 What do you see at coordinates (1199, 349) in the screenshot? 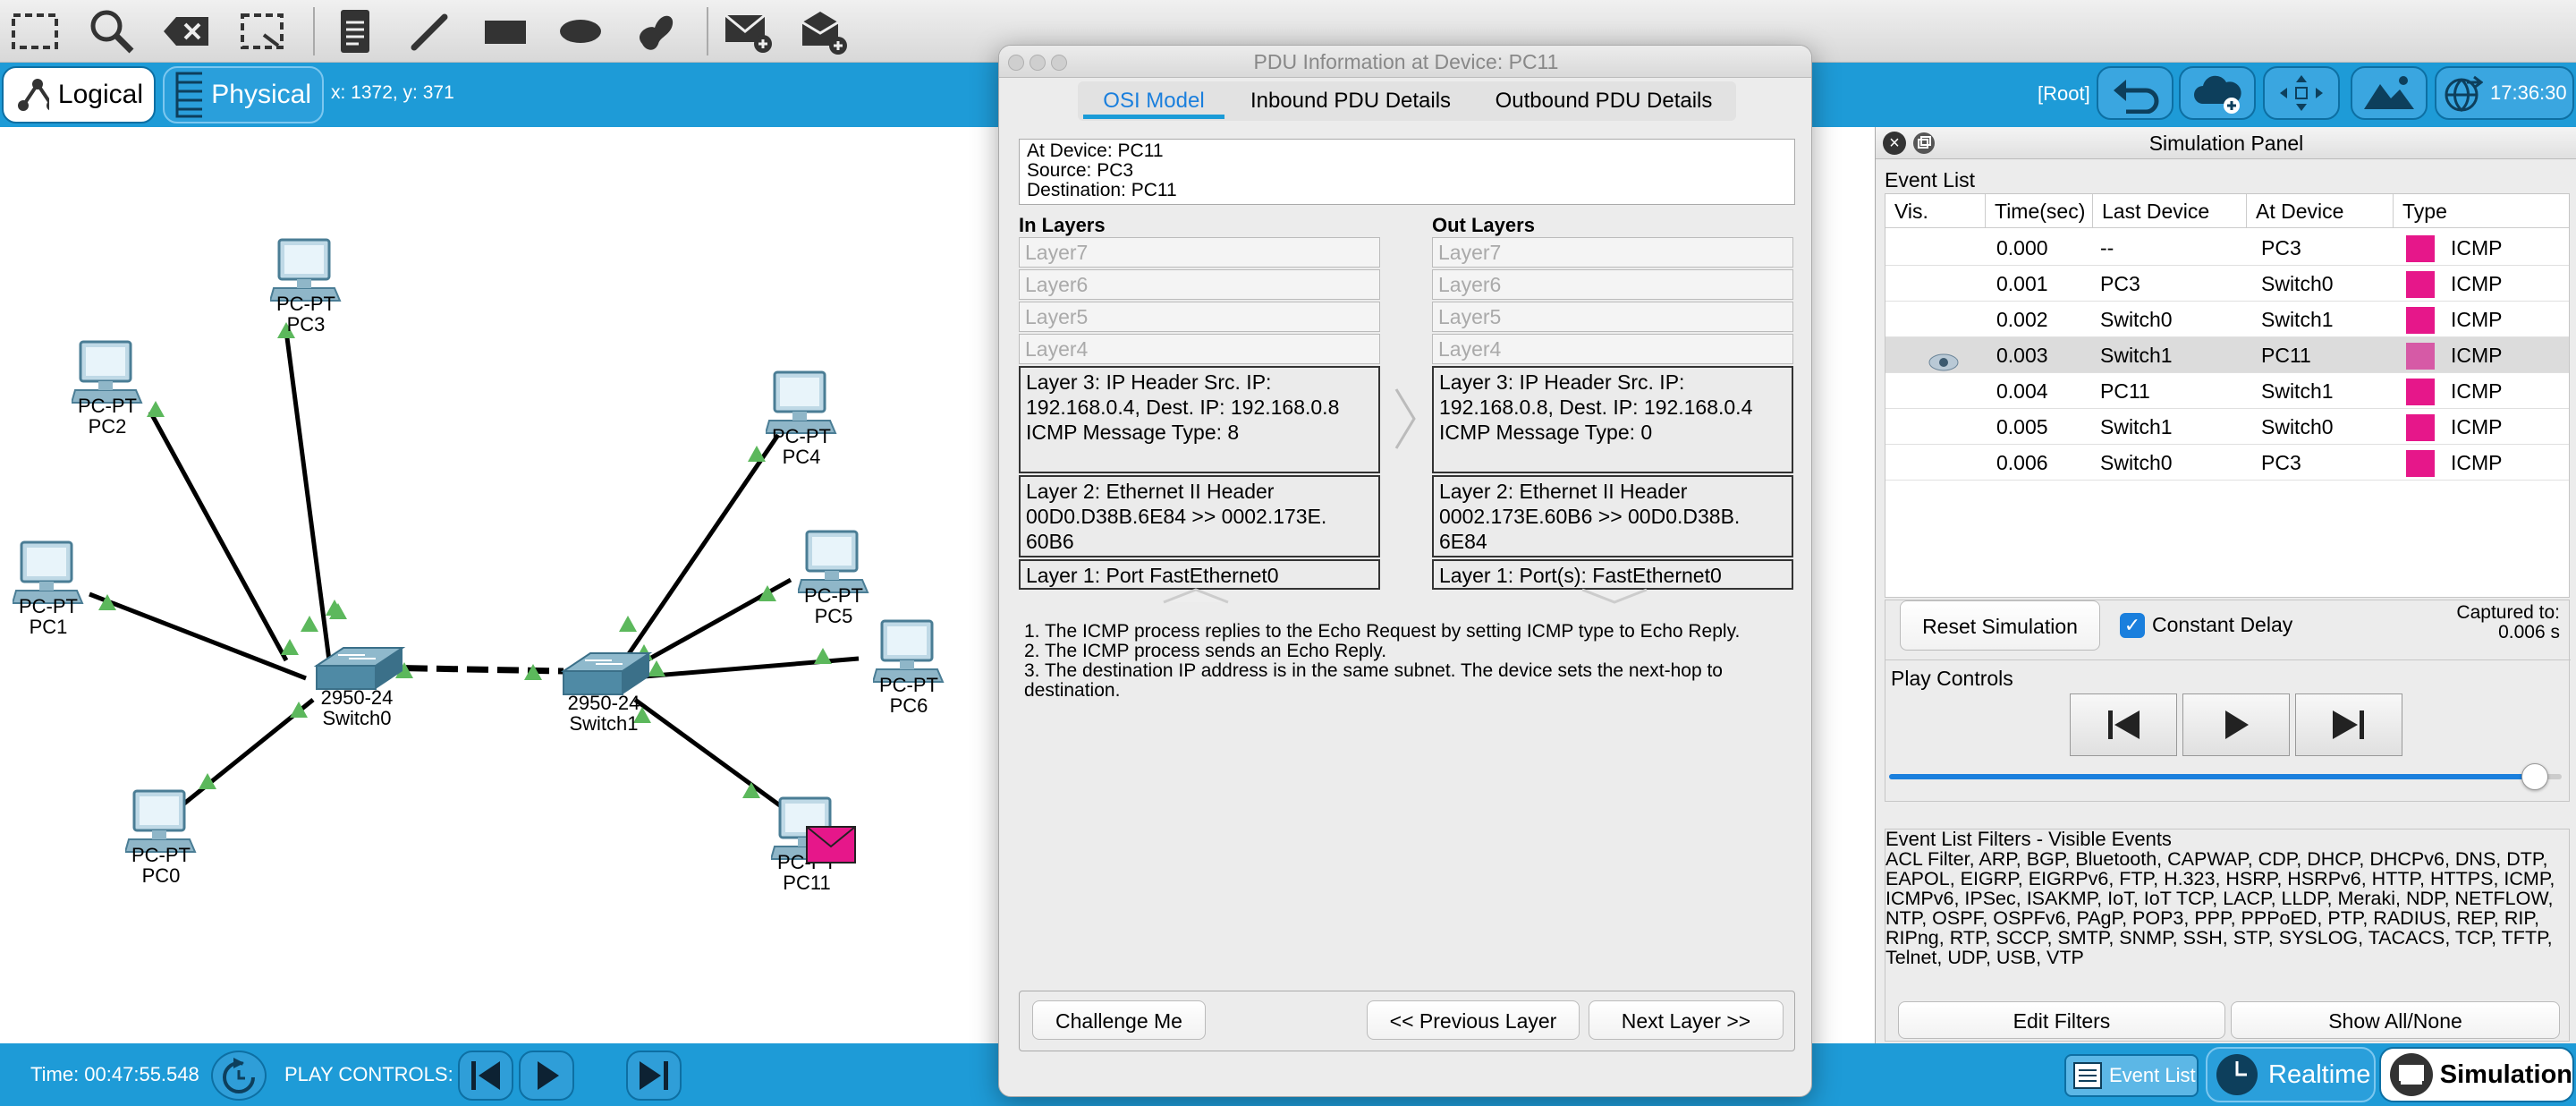
I see `in-layer-4: Layer4` at bounding box center [1199, 349].